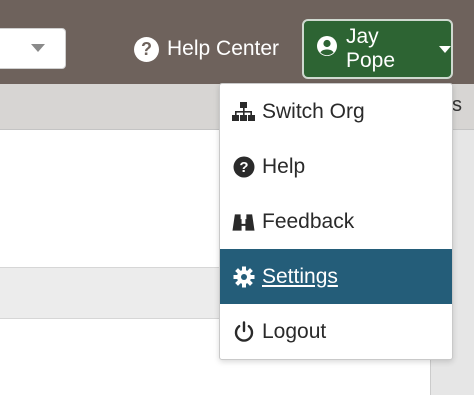  I want to click on org-select, so click(33, 48).